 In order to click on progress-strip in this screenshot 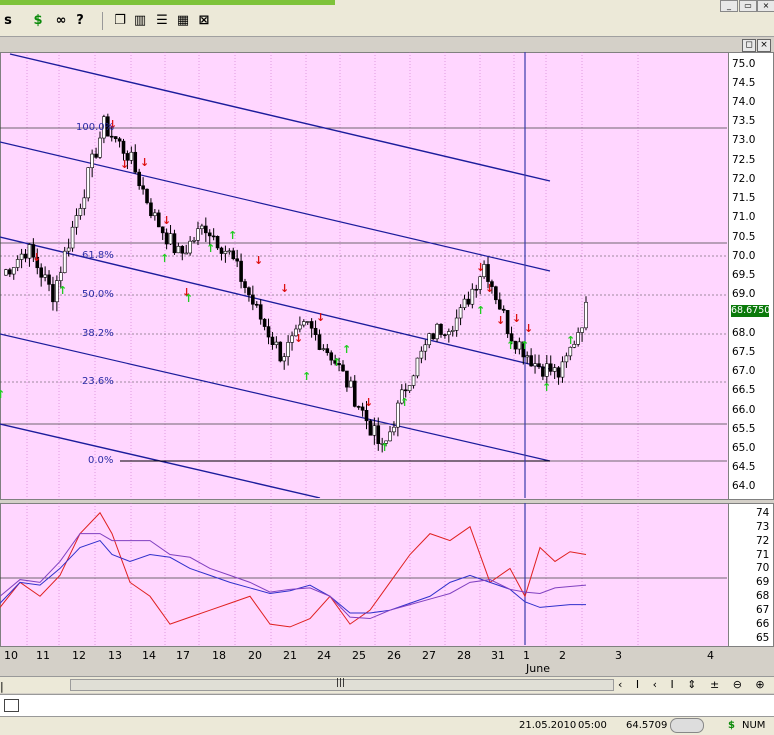, I will do `click(167, 2)`.